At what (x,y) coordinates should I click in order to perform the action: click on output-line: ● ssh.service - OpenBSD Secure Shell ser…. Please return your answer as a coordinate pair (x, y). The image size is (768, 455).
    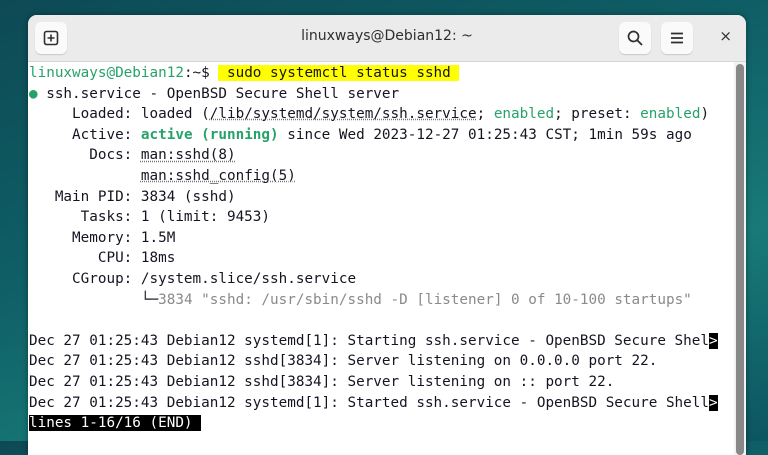
    Looking at the image, I should click on (381, 94).